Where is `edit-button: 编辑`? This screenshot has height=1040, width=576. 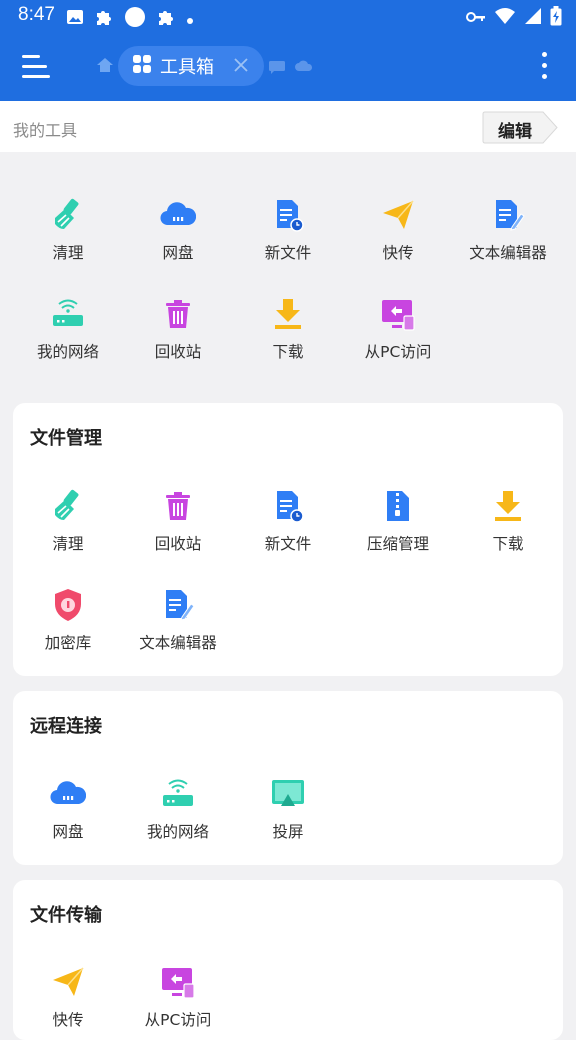
edit-button: 编辑 is located at coordinates (520, 127).